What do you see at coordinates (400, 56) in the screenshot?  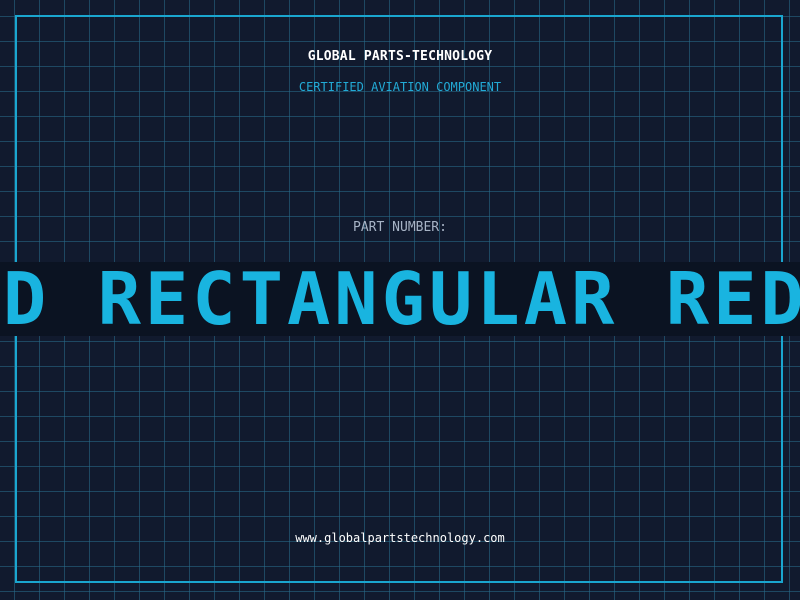 I see `company-name: GLOBAL PARTS-TECHNOLOGY` at bounding box center [400, 56].